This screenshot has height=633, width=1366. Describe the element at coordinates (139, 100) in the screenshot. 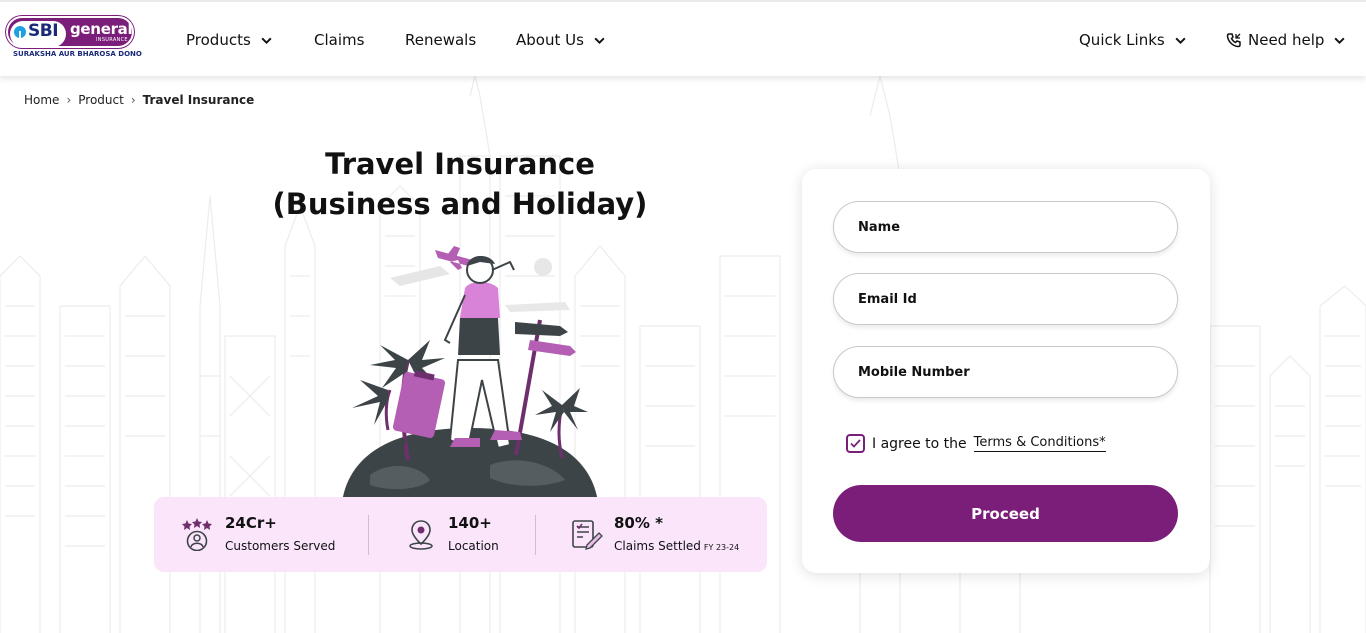

I see `breadcrumb: Home › Product › Travel Insurance` at that location.